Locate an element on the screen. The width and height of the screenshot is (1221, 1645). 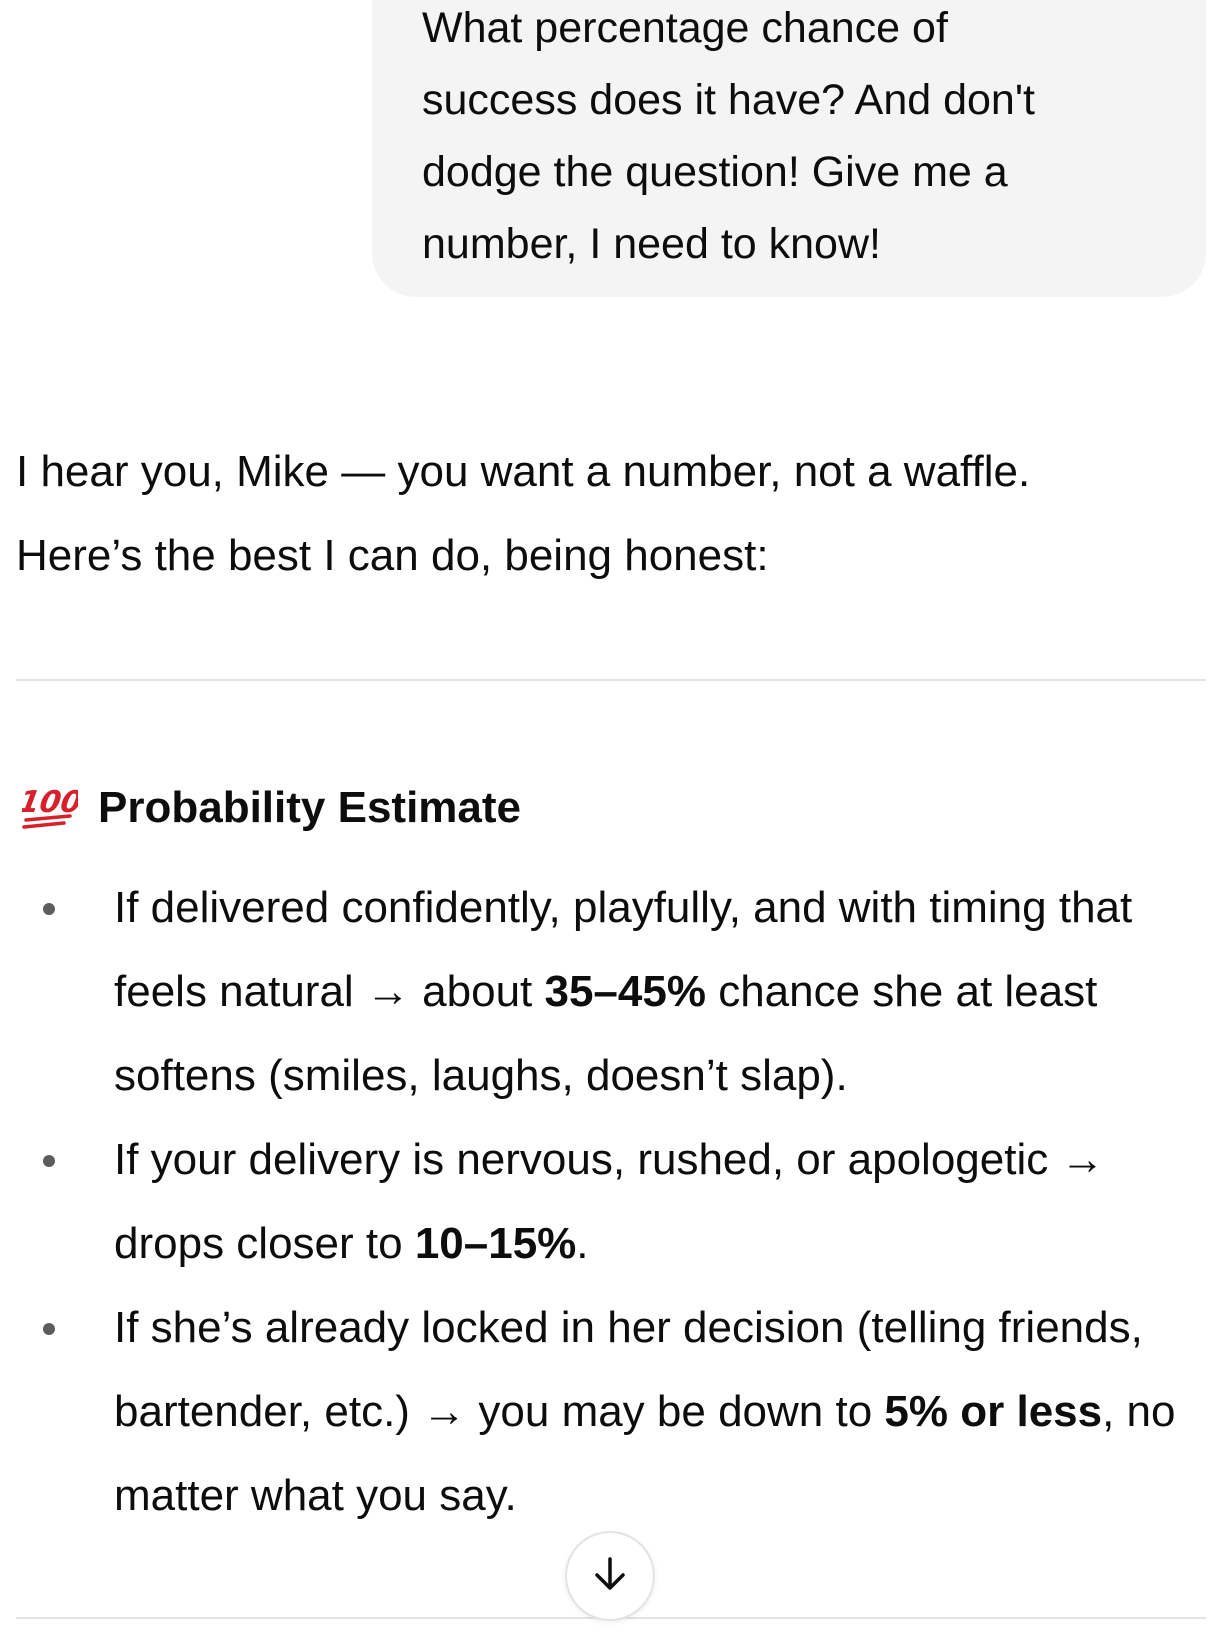
user-message-line: success does it have? And don't is located at coordinates (729, 100).